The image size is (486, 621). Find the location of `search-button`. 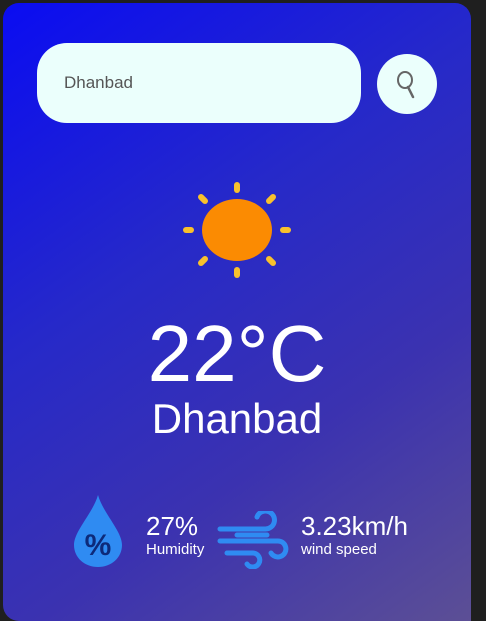

search-button is located at coordinates (407, 84).